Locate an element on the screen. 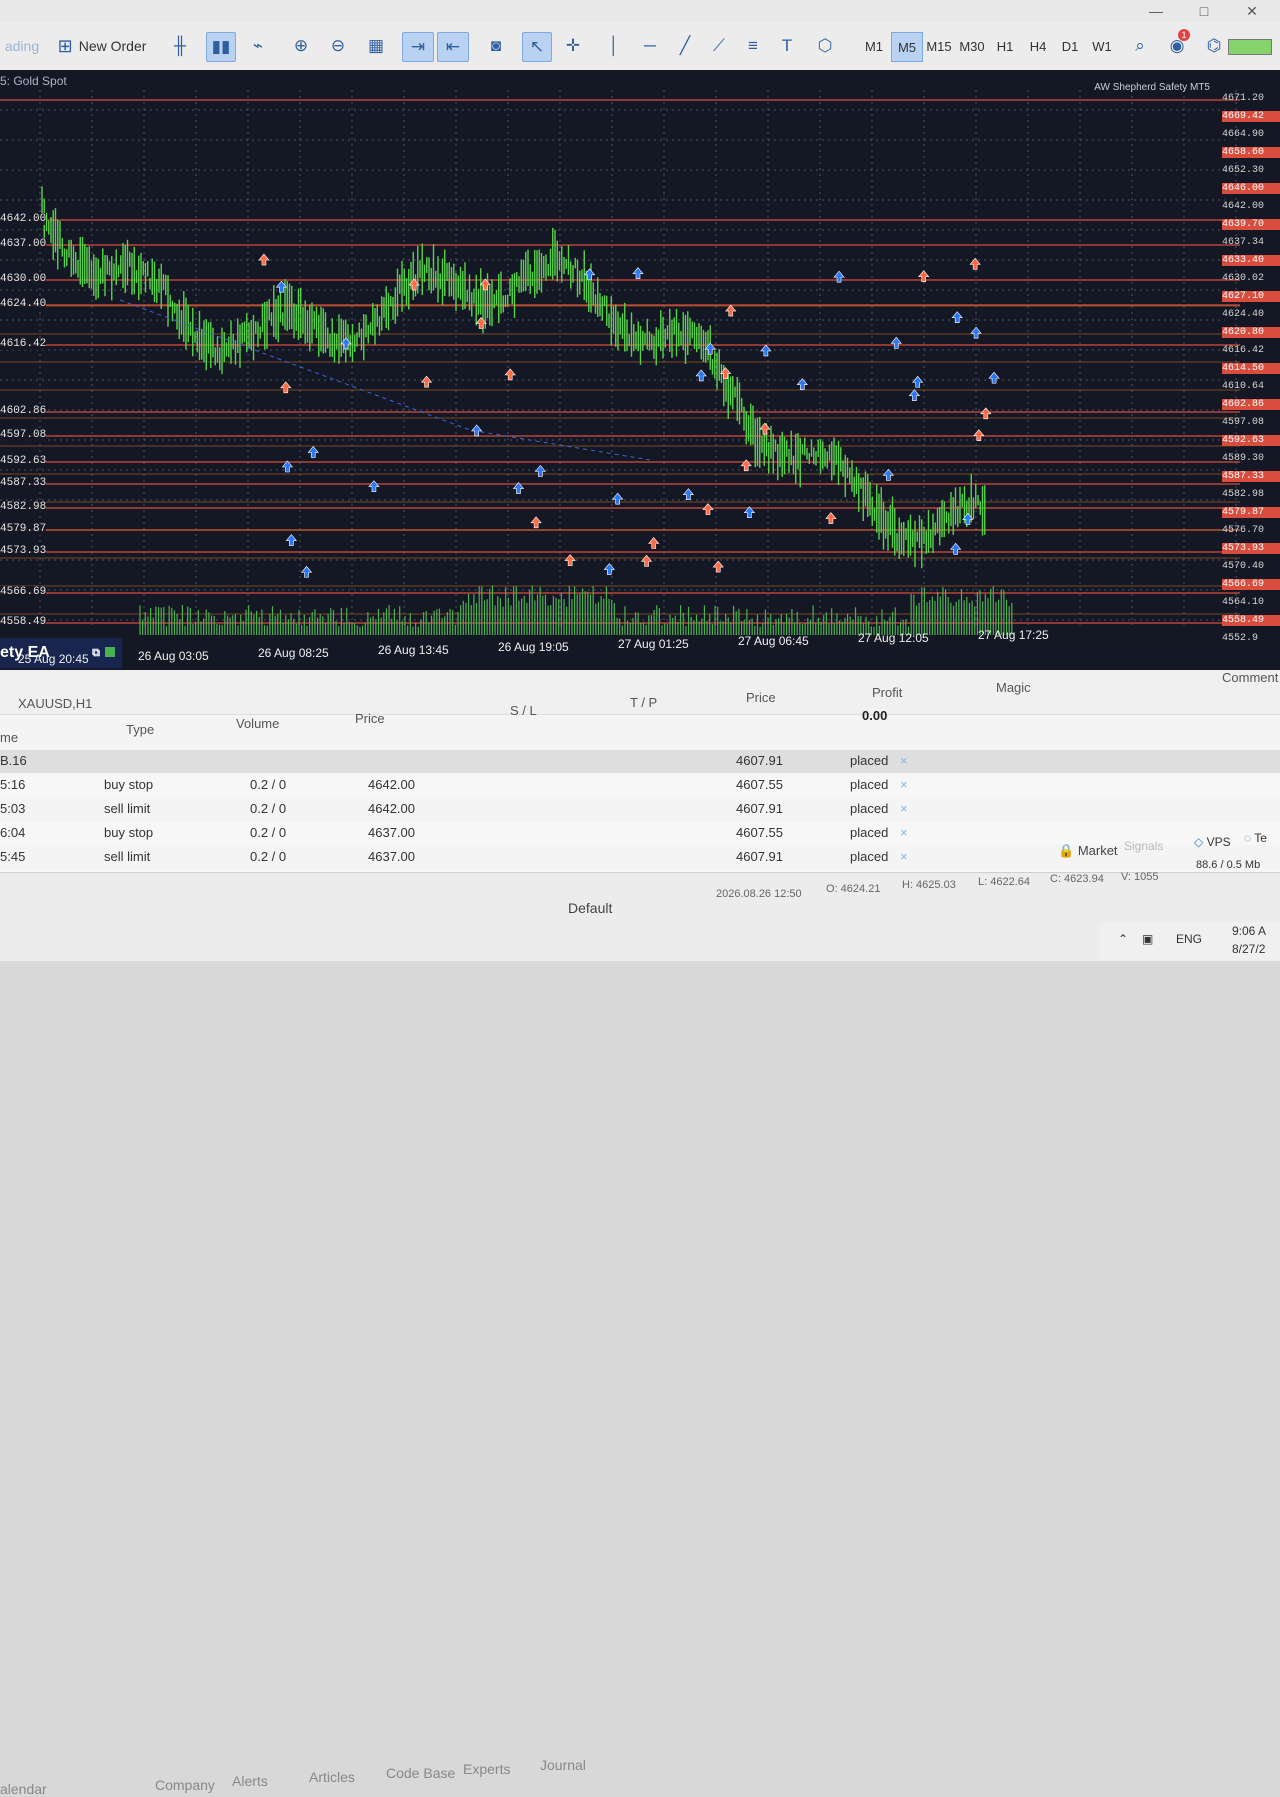  chart-symbol: 5: Gold Spot is located at coordinates (33, 81).